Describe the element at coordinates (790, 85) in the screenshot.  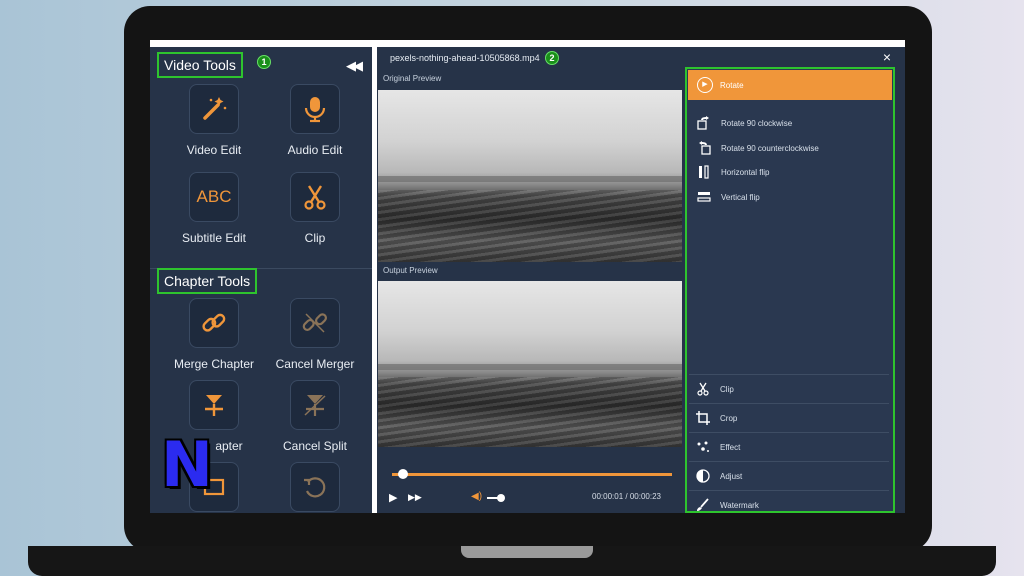
I see `rotate-tab: ▶ Rotate` at that location.